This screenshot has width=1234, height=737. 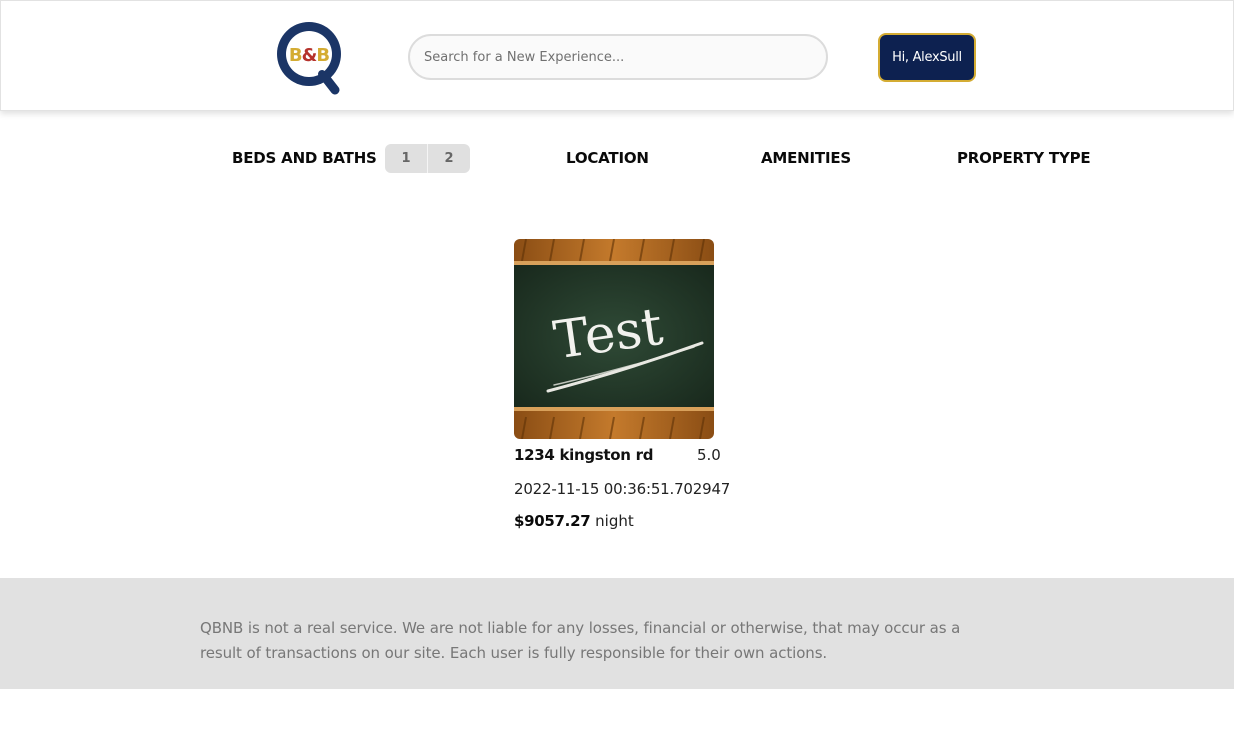 I want to click on beds-selector: 1 2, so click(x=427, y=158).